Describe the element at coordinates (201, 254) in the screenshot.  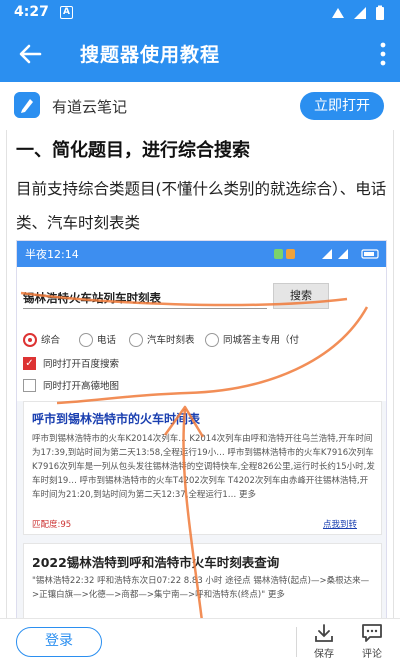
I see `screenshot-status-bar: 半夜12:14` at that location.